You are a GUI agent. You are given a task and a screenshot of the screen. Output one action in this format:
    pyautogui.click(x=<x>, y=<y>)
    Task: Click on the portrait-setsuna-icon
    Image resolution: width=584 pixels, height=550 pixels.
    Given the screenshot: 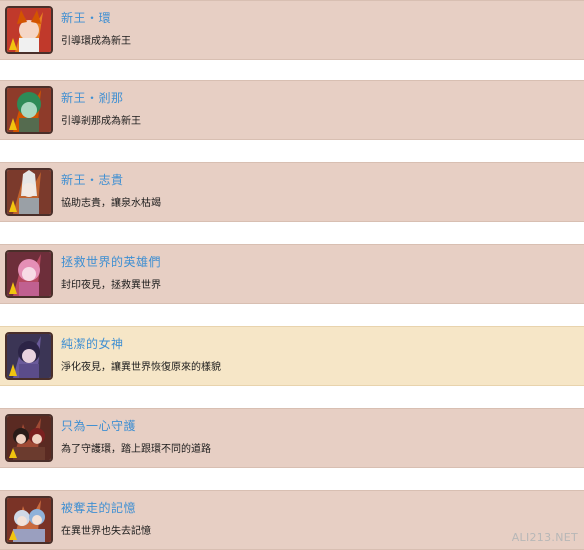 What is the action you would take?
    pyautogui.click(x=29, y=110)
    